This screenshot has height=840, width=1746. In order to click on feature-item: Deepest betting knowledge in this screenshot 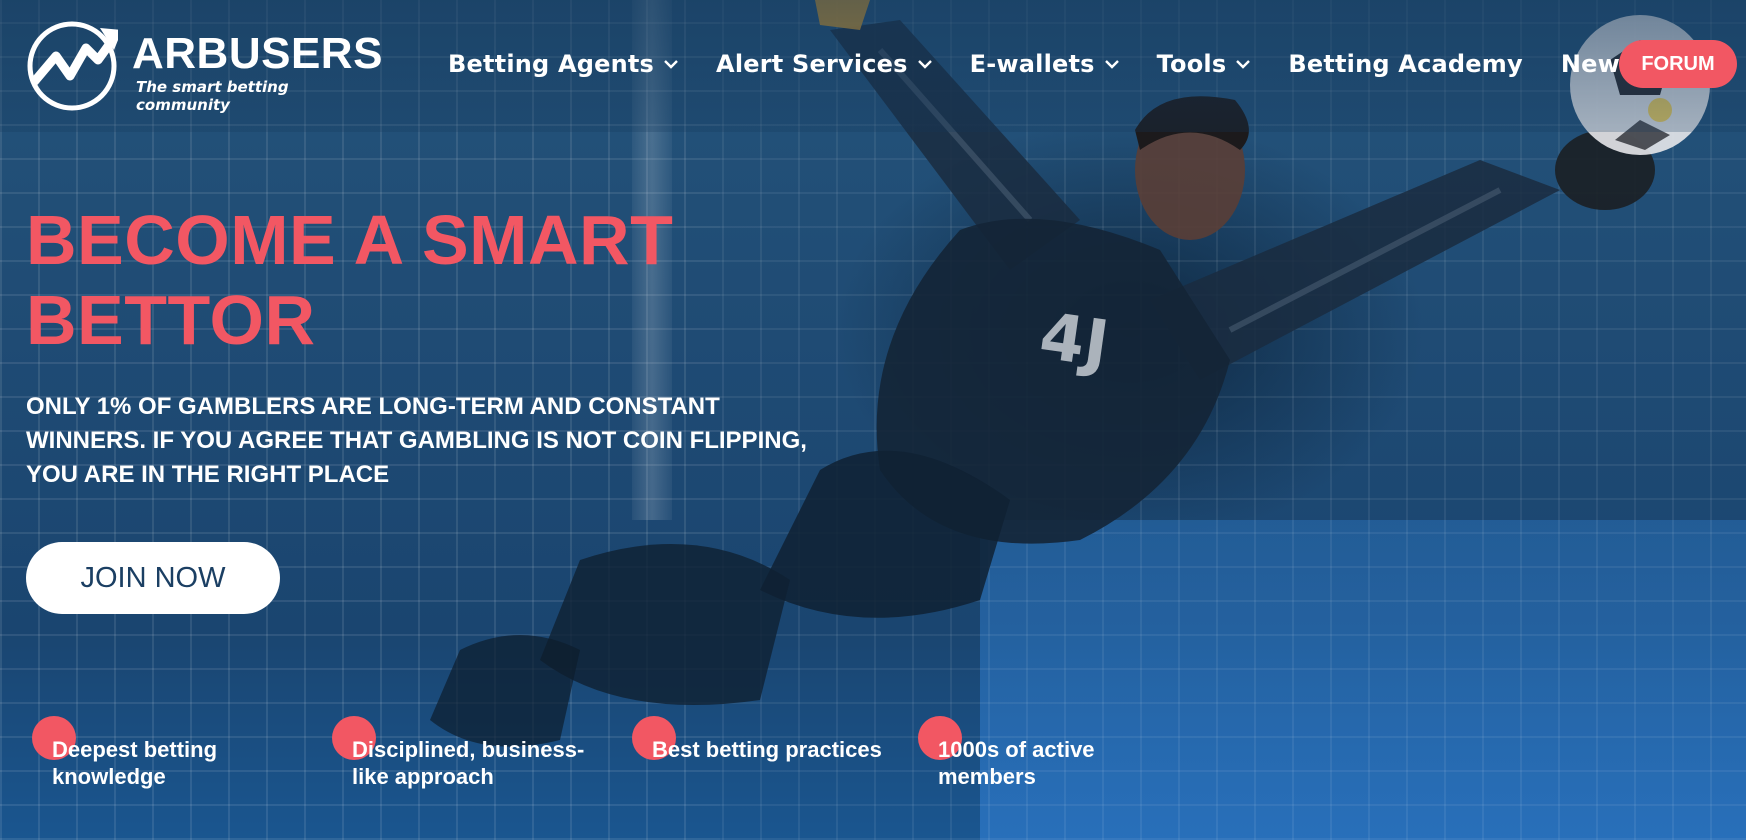, I will do `click(162, 756)`.